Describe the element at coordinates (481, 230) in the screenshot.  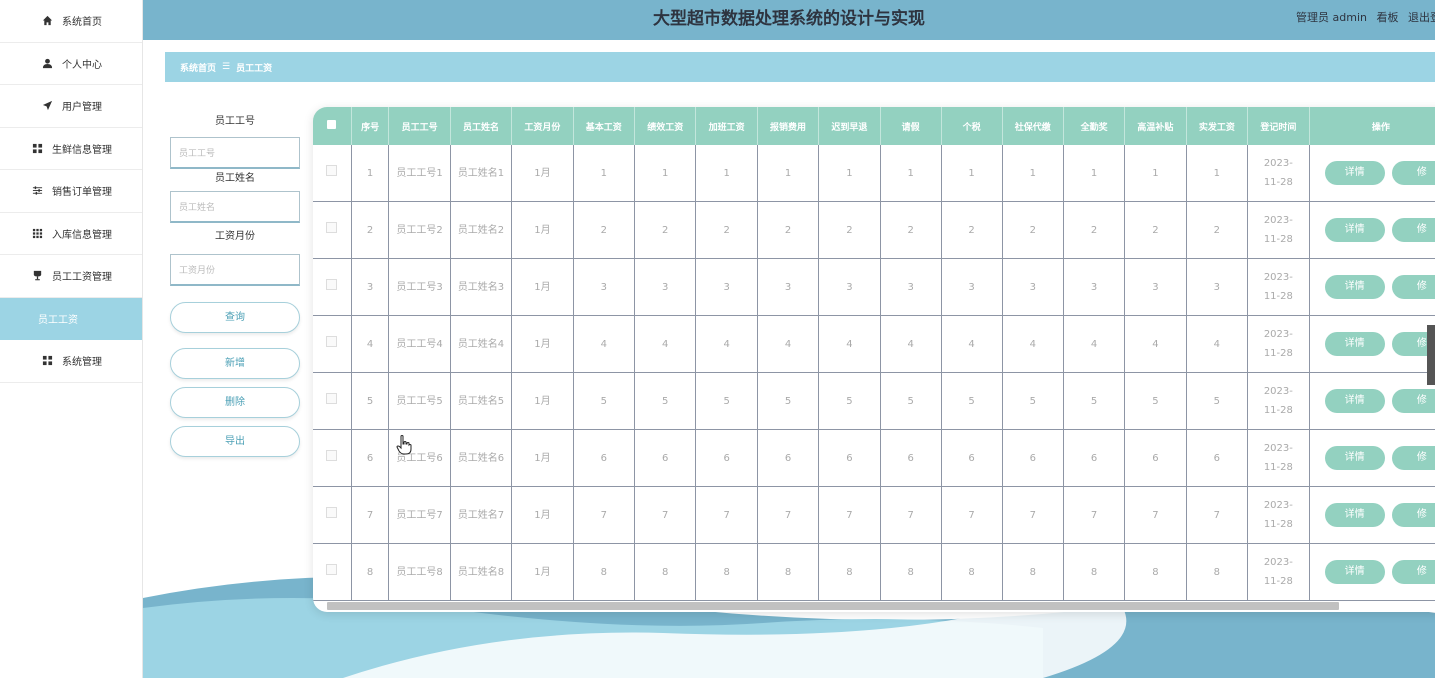
I see `cell-emp-name: 员工姓名2` at that location.